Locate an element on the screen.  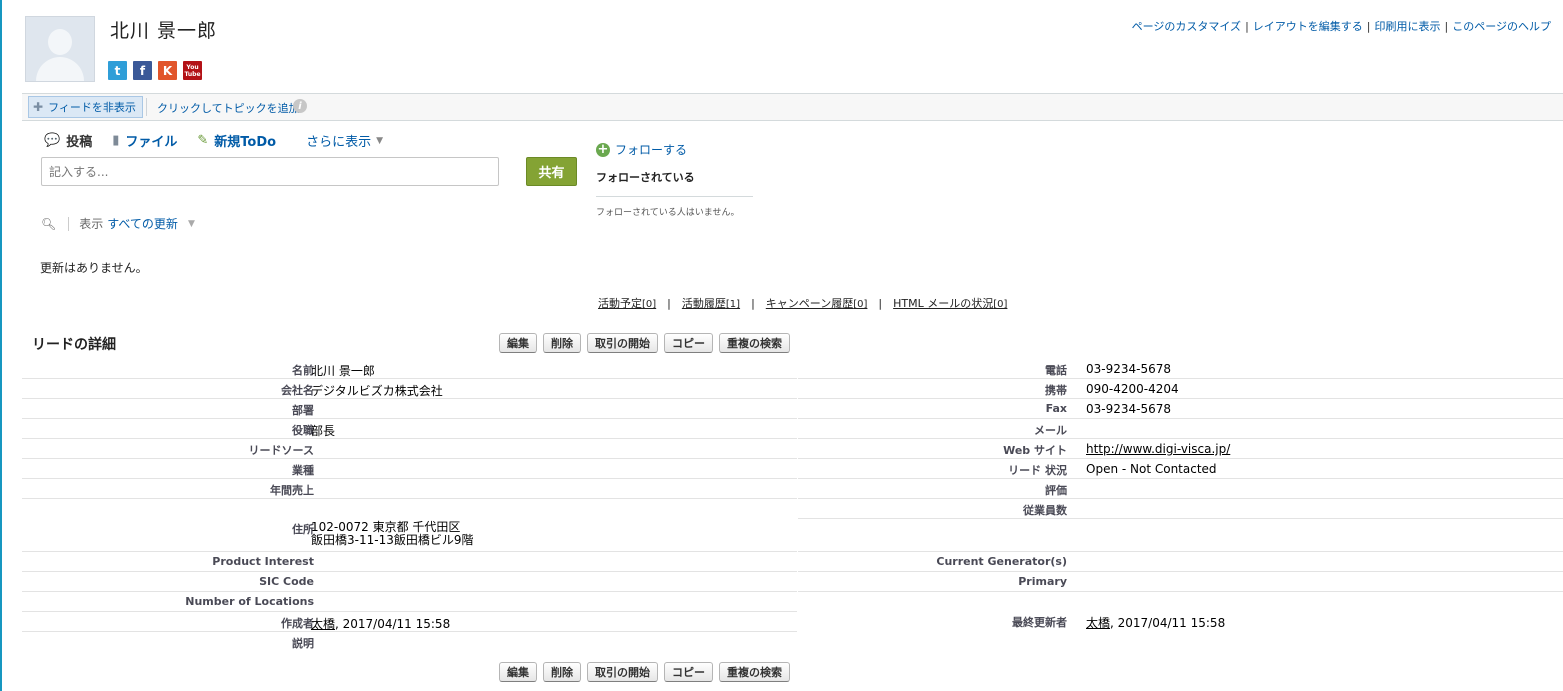
field-value: 北川 景一郎 is located at coordinates (343, 371).